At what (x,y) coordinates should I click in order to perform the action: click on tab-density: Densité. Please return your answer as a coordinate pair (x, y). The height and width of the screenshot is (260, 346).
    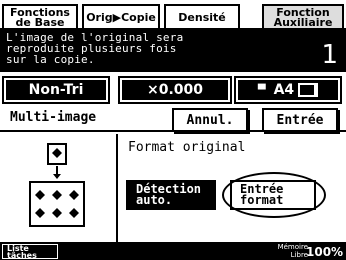
    Looking at the image, I should click on (202, 17).